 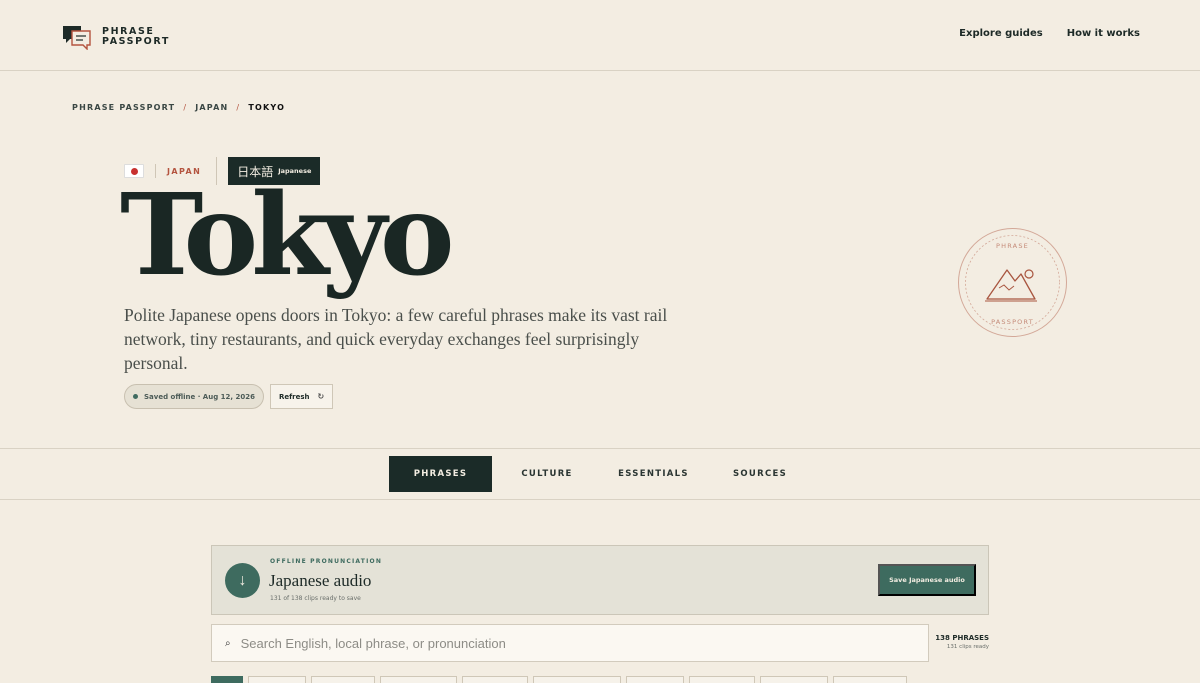 I want to click on brand-line-2: PASSPORT, so click(x=136, y=41).